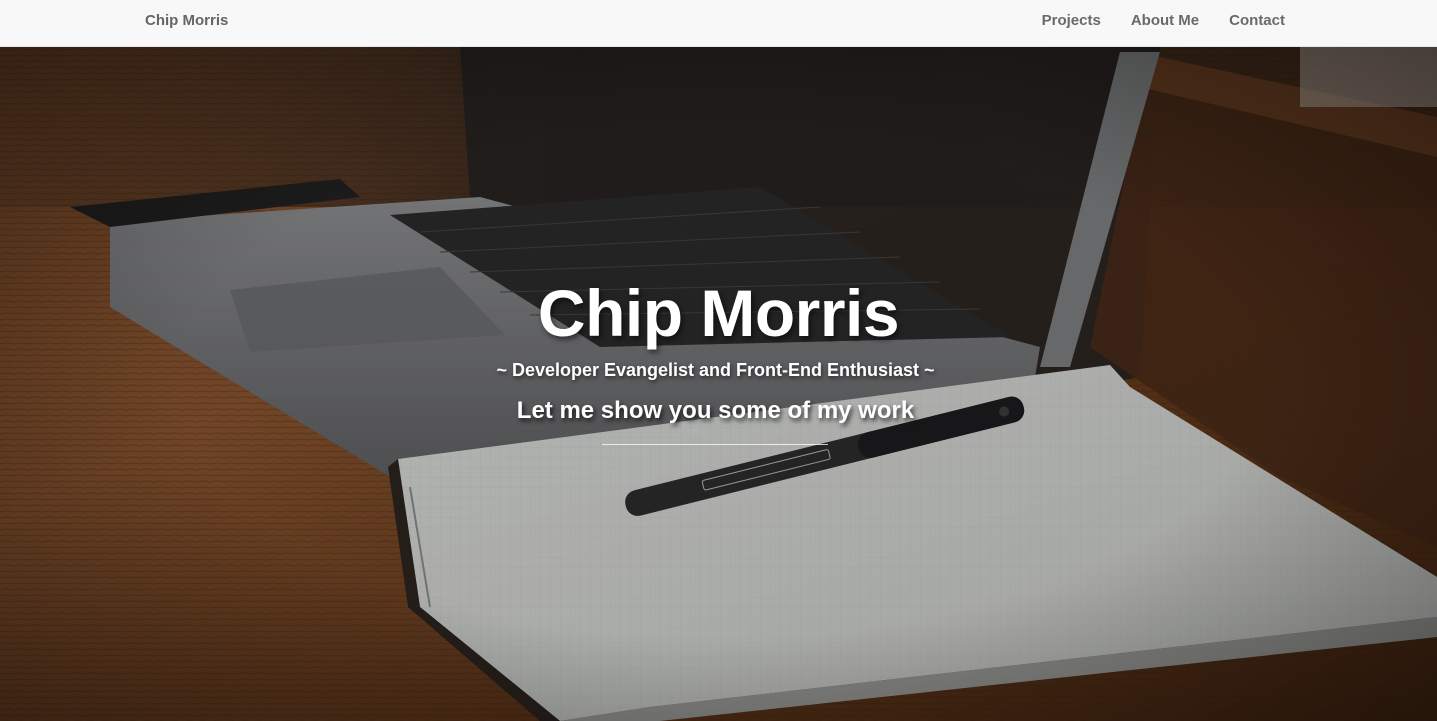 Image resolution: width=1437 pixels, height=721 pixels. Describe the element at coordinates (715, 411) in the screenshot. I see `hero-cta-link: Let me show you some of my work` at that location.